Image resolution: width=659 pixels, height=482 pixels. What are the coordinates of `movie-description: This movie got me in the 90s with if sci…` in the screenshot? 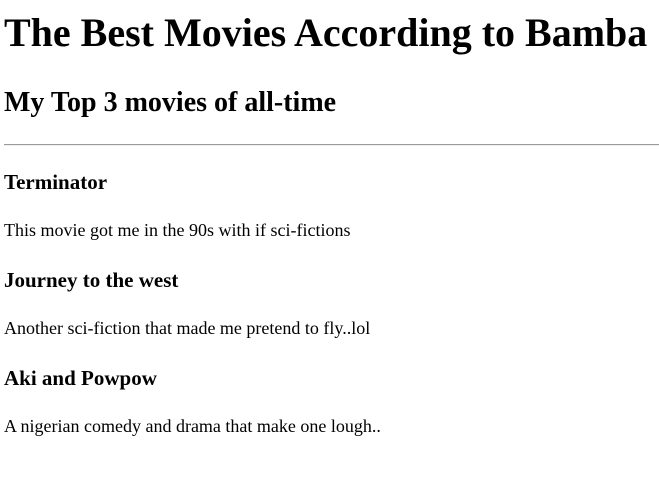 It's located at (177, 230).